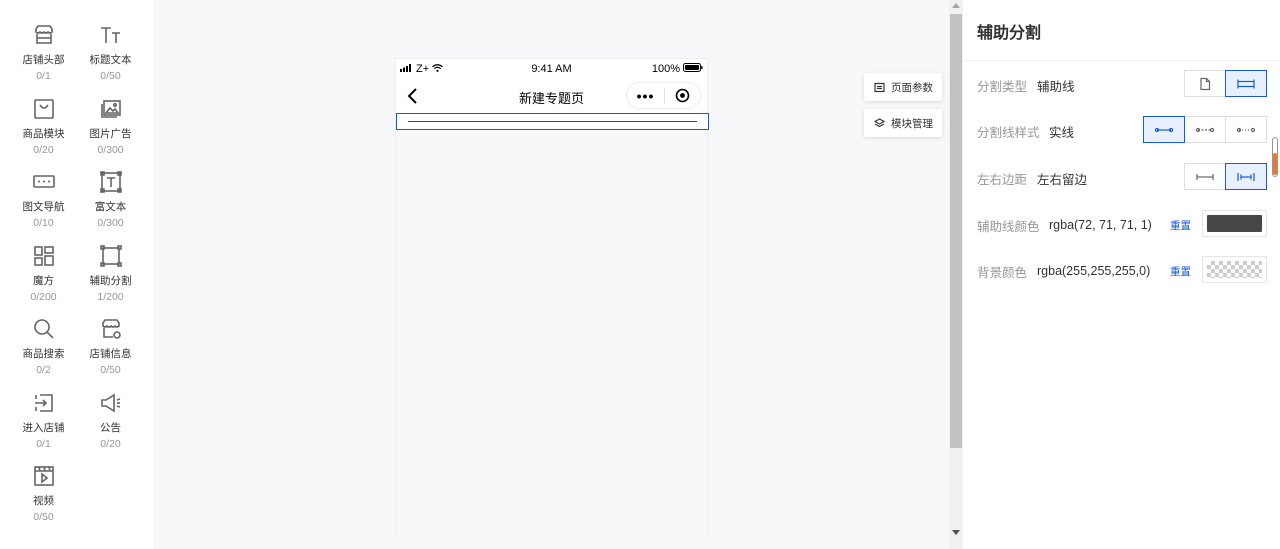 The width and height of the screenshot is (1280, 549). I want to click on title-text-icon, so click(111, 35).